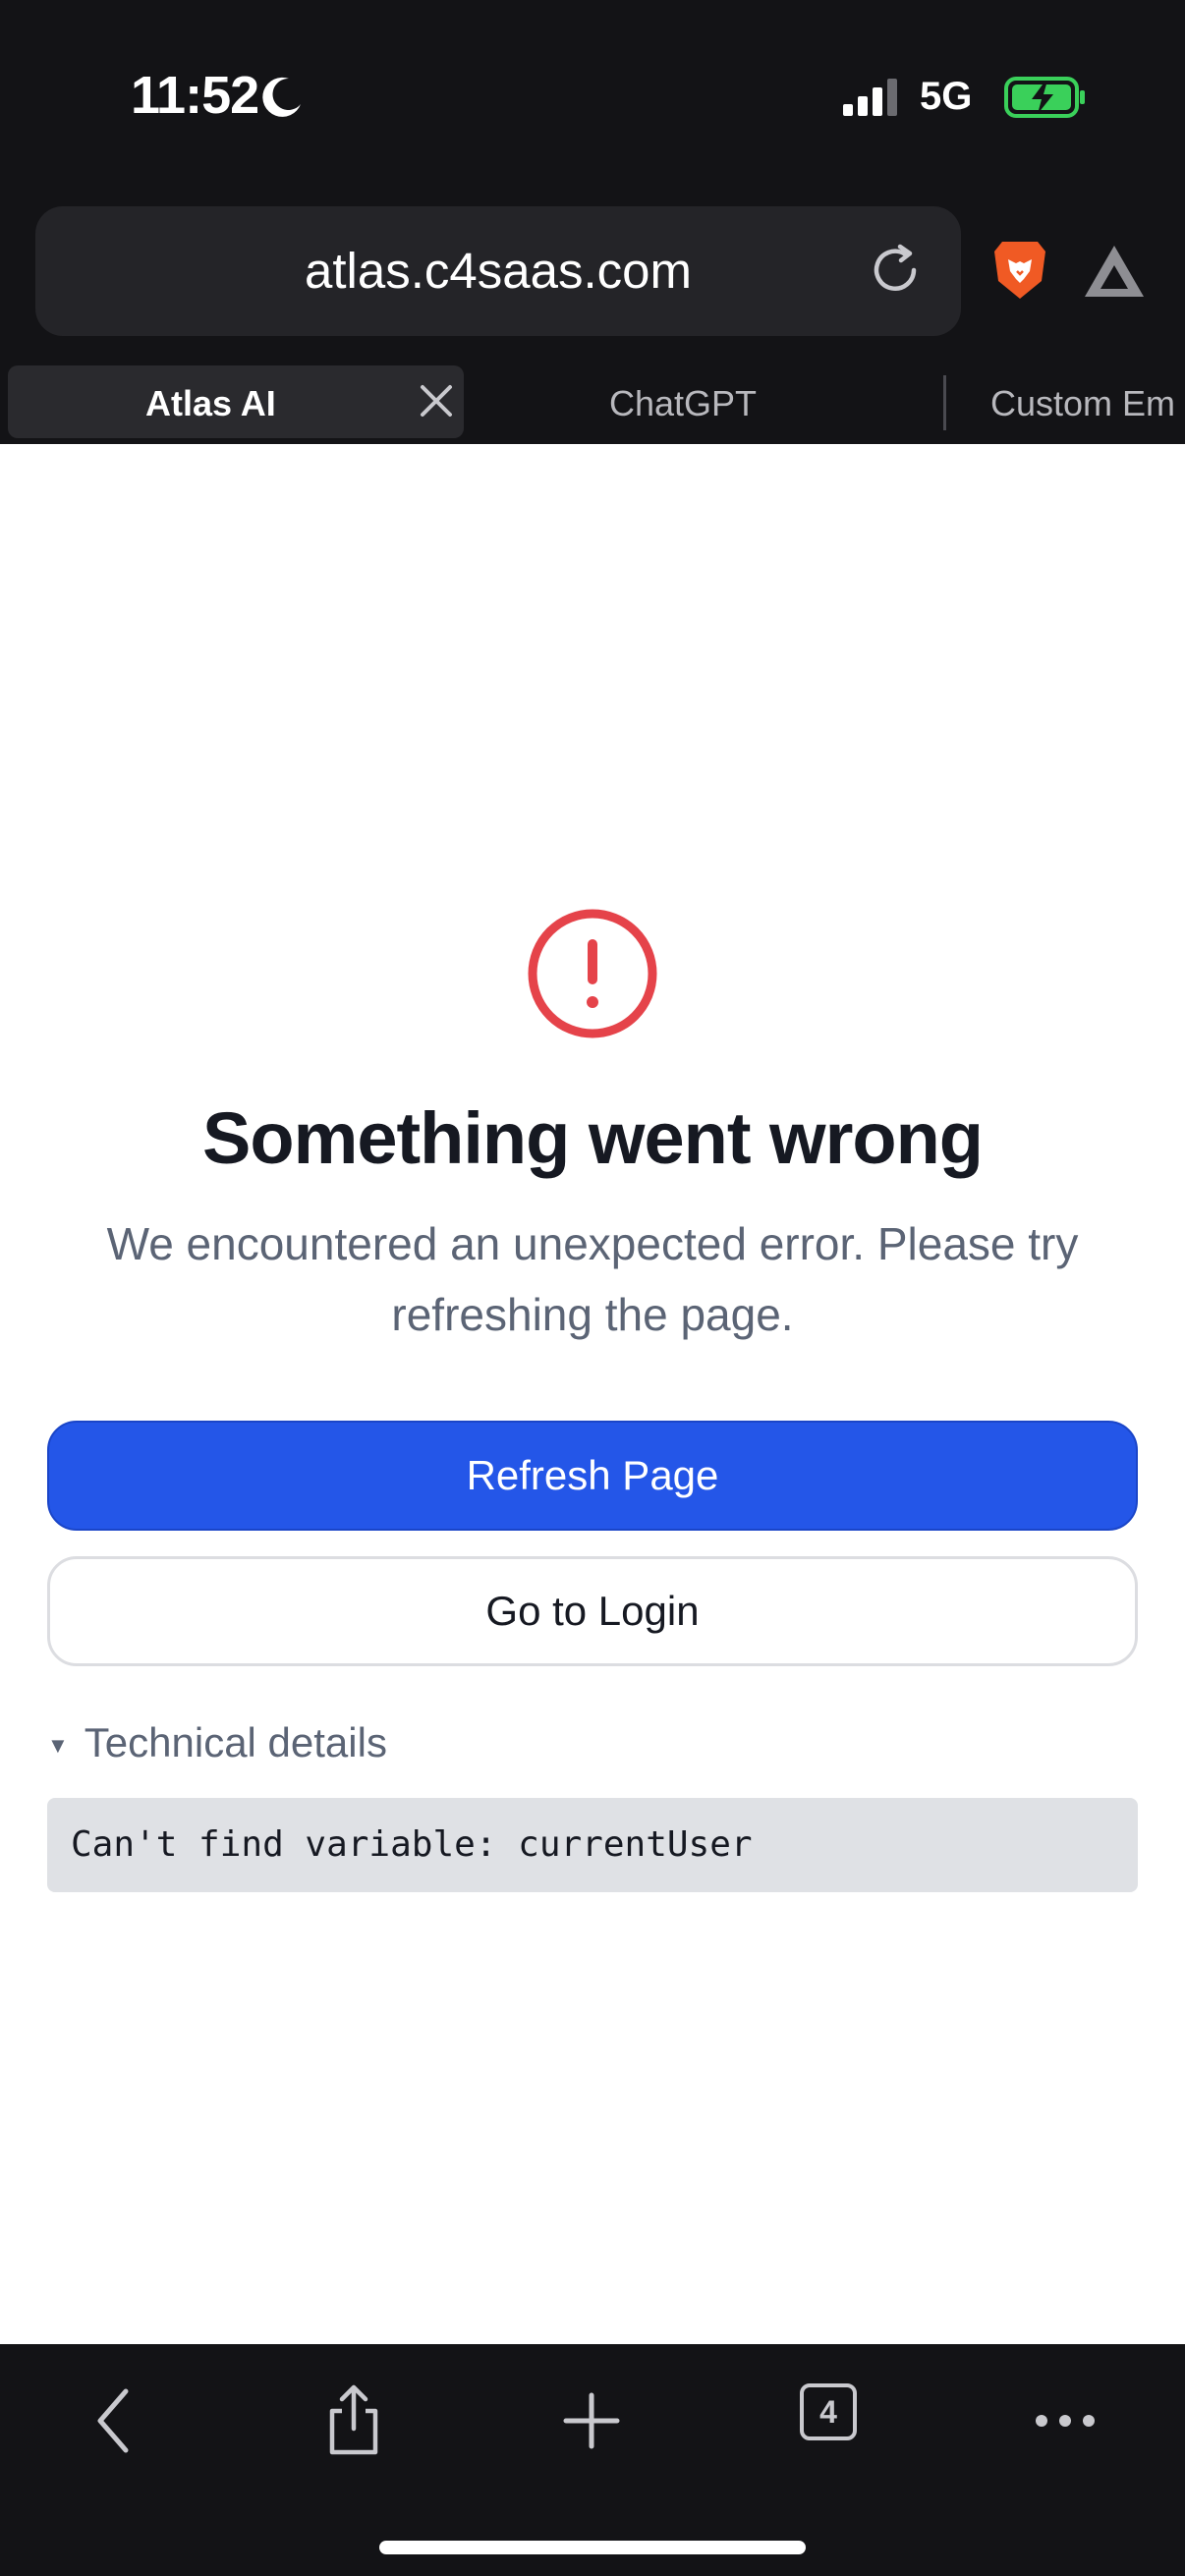 The image size is (1185, 2576). Describe the element at coordinates (870, 97) in the screenshot. I see `signal-icon` at that location.